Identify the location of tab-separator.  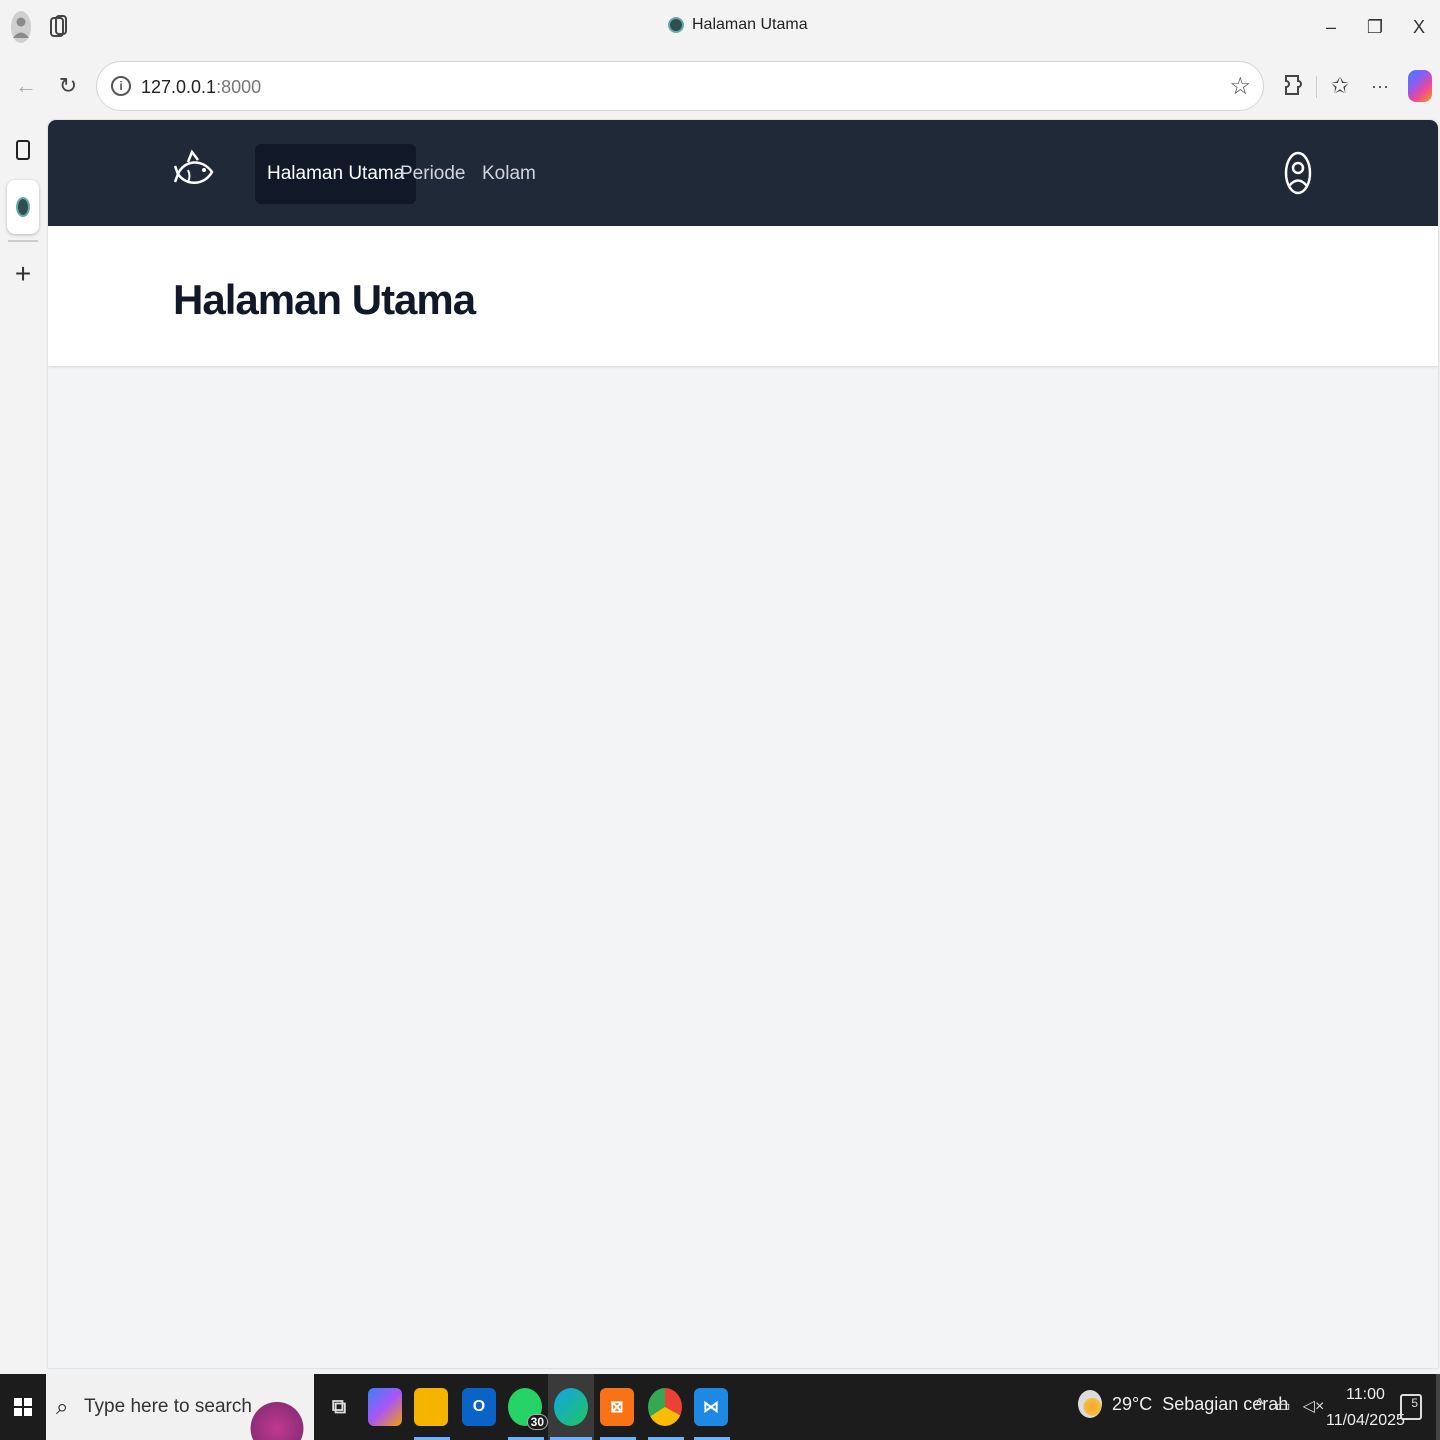
(23, 241).